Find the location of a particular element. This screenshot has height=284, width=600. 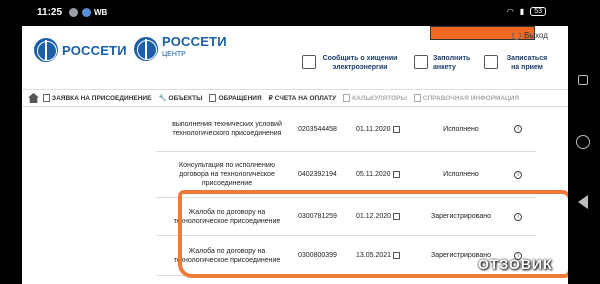

status-bar: 11:25 WB ◠ ▮ 53 is located at coordinates (295, 13).